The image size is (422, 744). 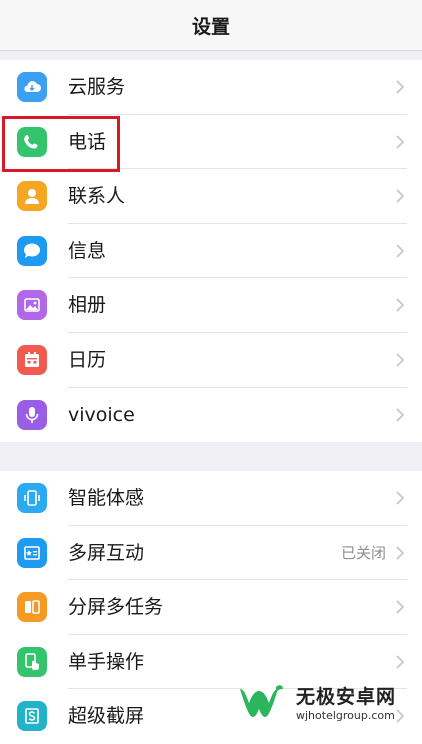 I want to click on header: 设置, so click(x=211, y=25).